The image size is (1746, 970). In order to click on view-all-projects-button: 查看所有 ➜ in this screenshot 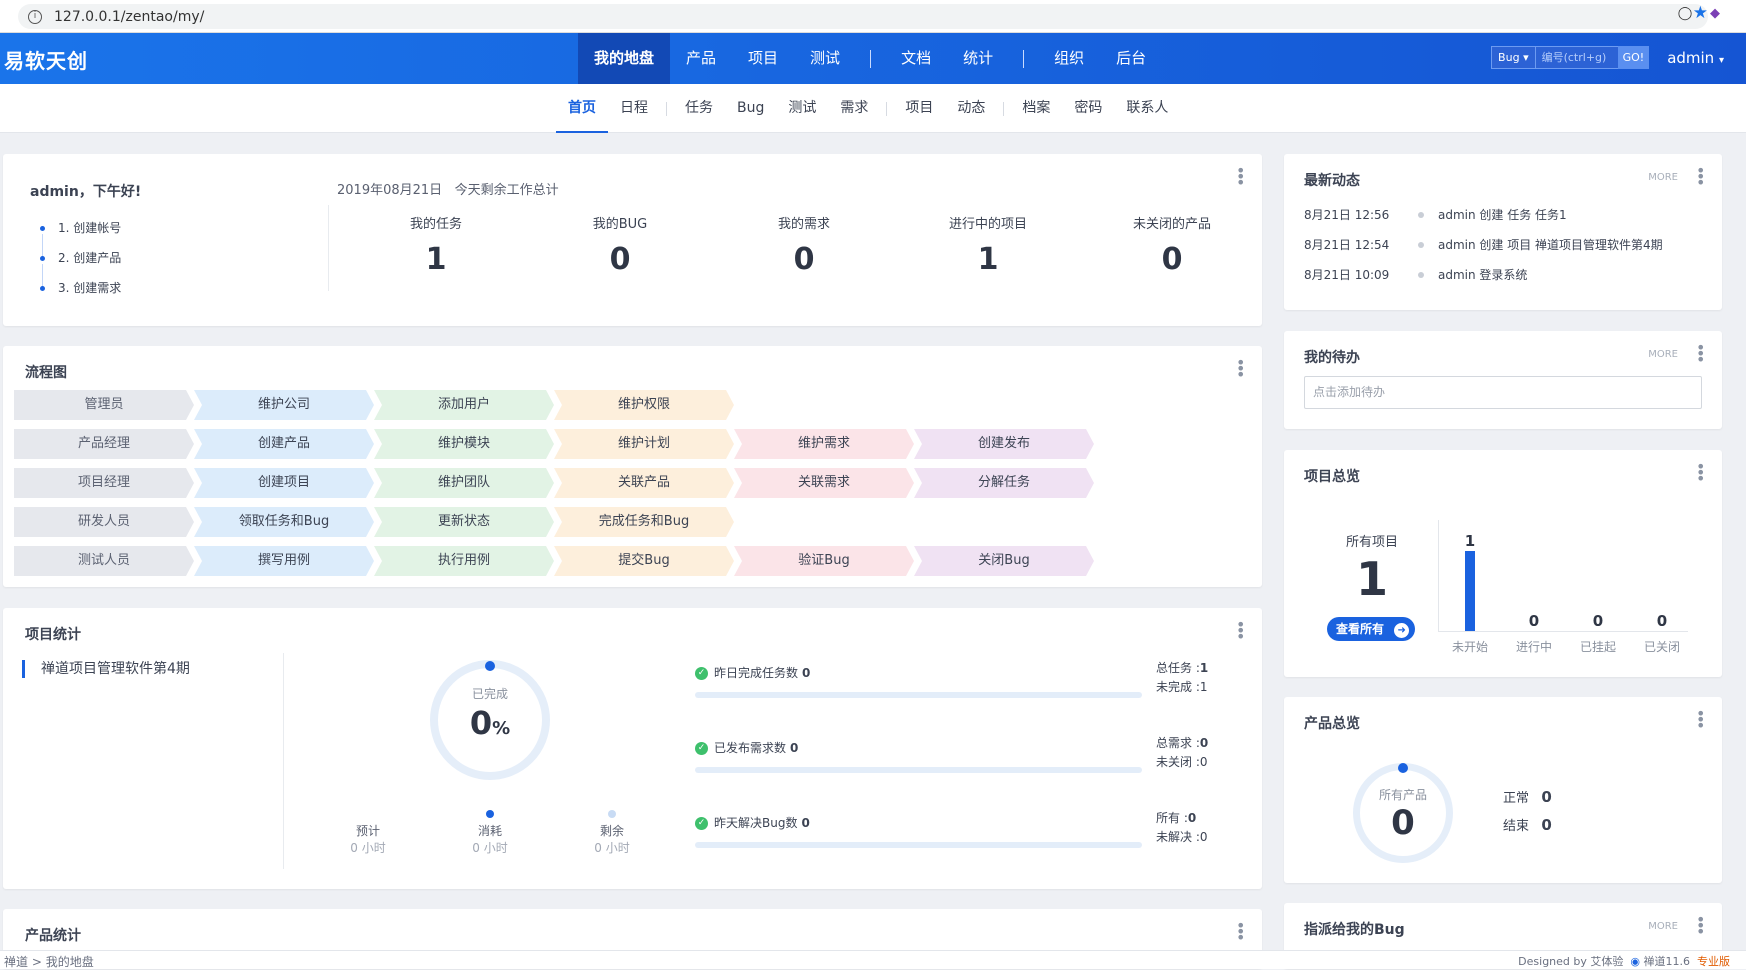, I will do `click(1371, 629)`.